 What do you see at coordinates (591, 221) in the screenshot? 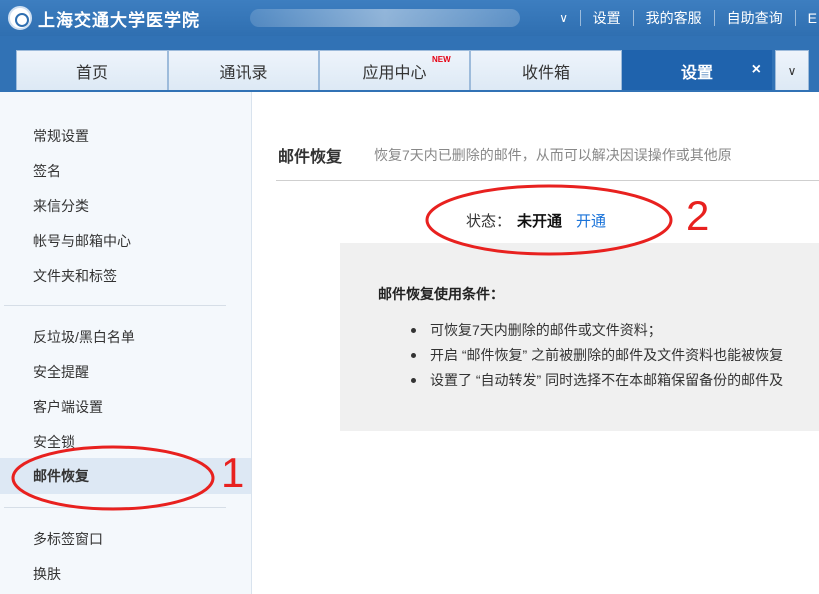
I see `enable-link: 开通` at bounding box center [591, 221].